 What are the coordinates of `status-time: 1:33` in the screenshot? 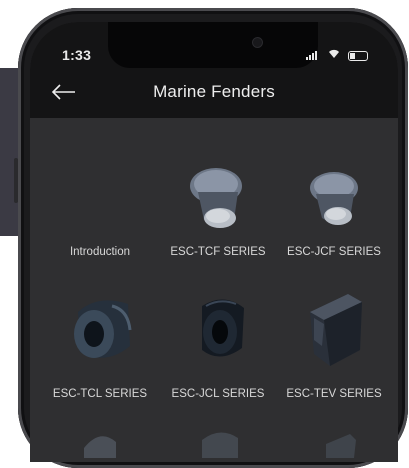 It's located at (77, 55).